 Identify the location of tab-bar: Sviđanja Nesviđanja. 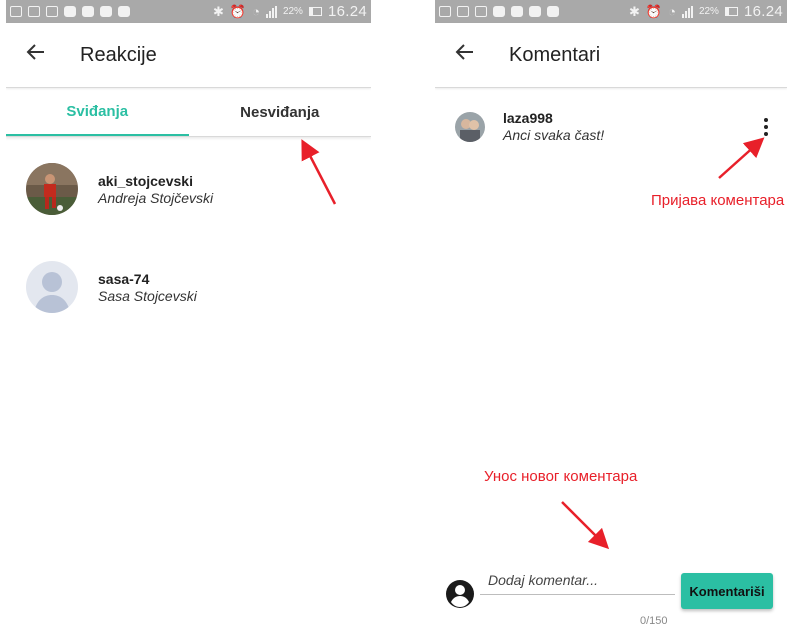
(188, 112).